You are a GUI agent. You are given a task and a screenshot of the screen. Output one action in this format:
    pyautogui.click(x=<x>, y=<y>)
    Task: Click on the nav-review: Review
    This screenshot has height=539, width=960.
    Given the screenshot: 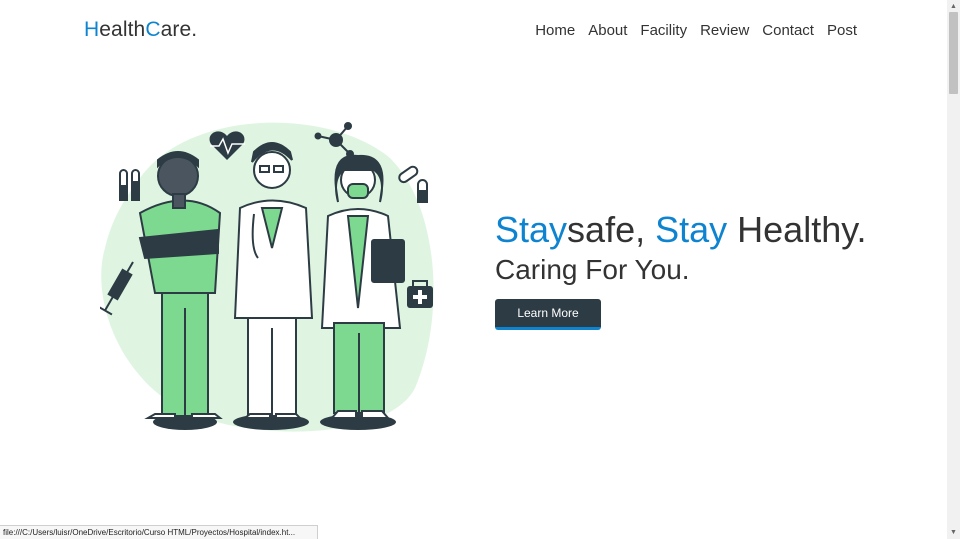 What is the action you would take?
    pyautogui.click(x=724, y=30)
    